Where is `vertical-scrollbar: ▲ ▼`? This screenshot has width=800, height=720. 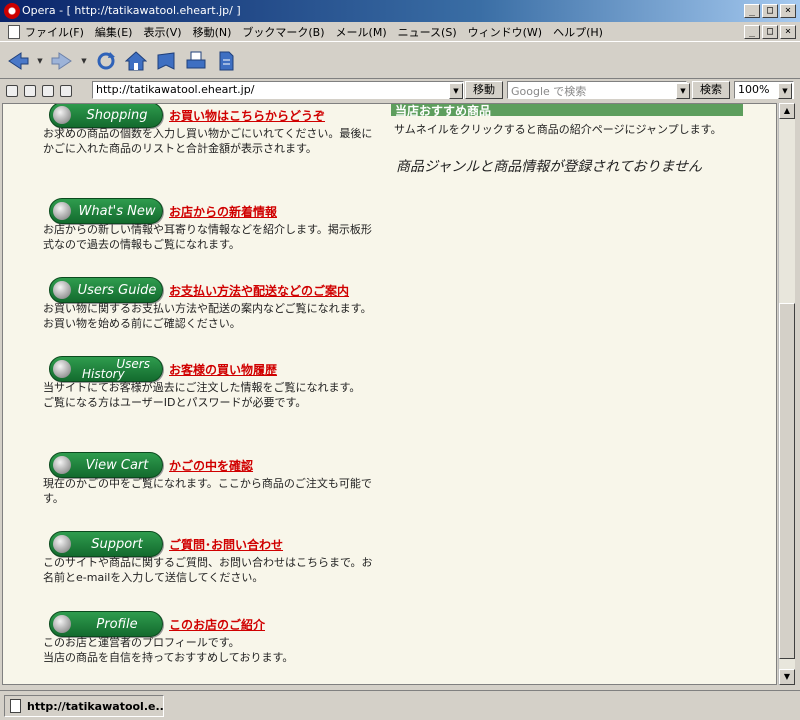
vertical-scrollbar: ▲ ▼ is located at coordinates (786, 394).